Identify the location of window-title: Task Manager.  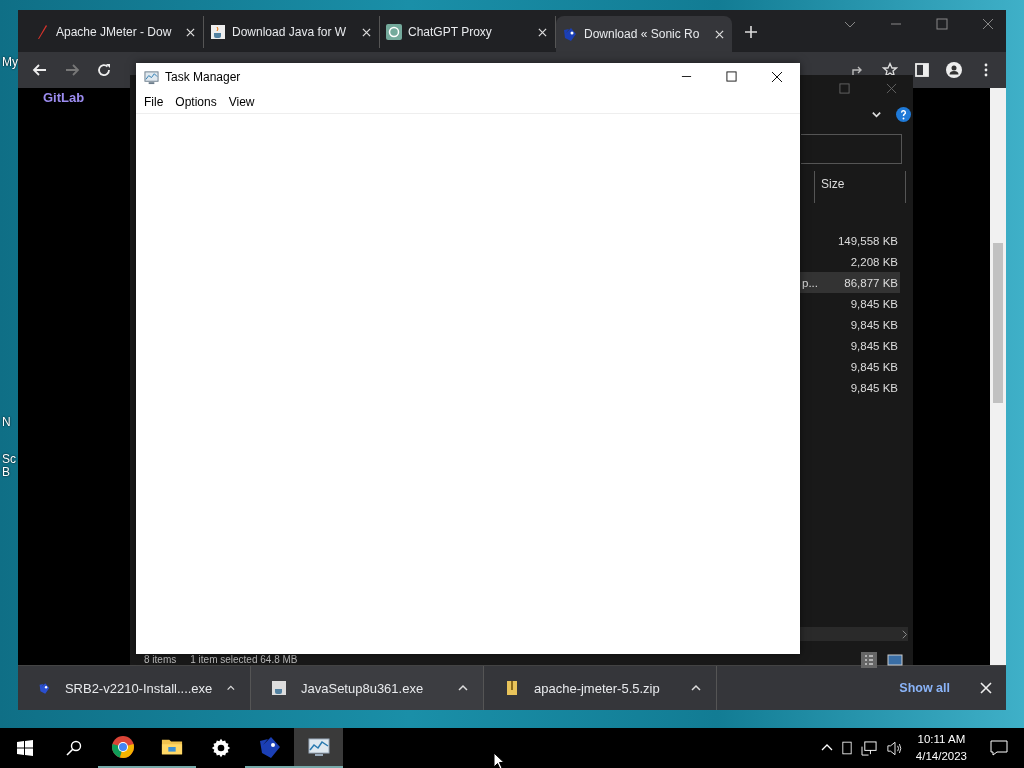
(203, 77).